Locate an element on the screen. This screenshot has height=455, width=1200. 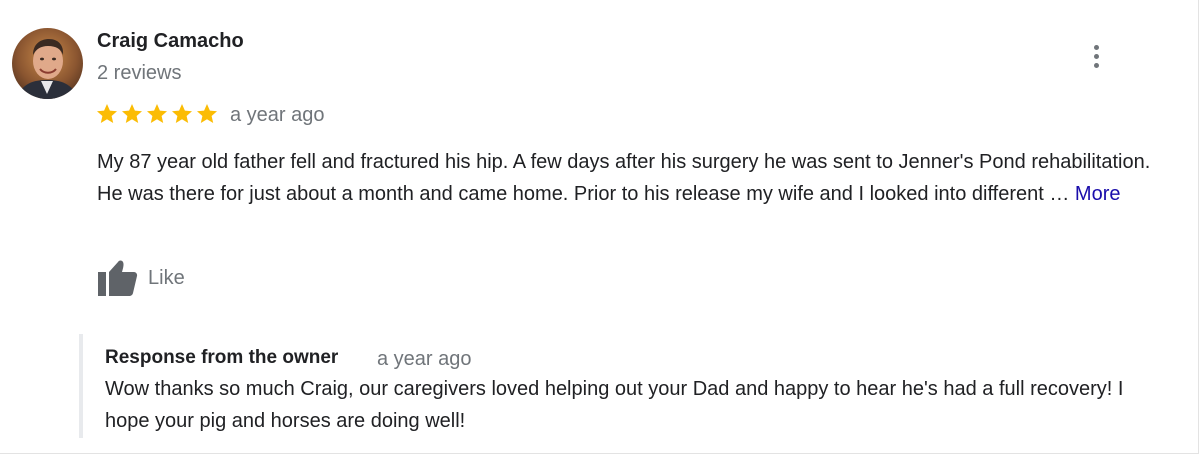
more-link: More is located at coordinates (1098, 194).